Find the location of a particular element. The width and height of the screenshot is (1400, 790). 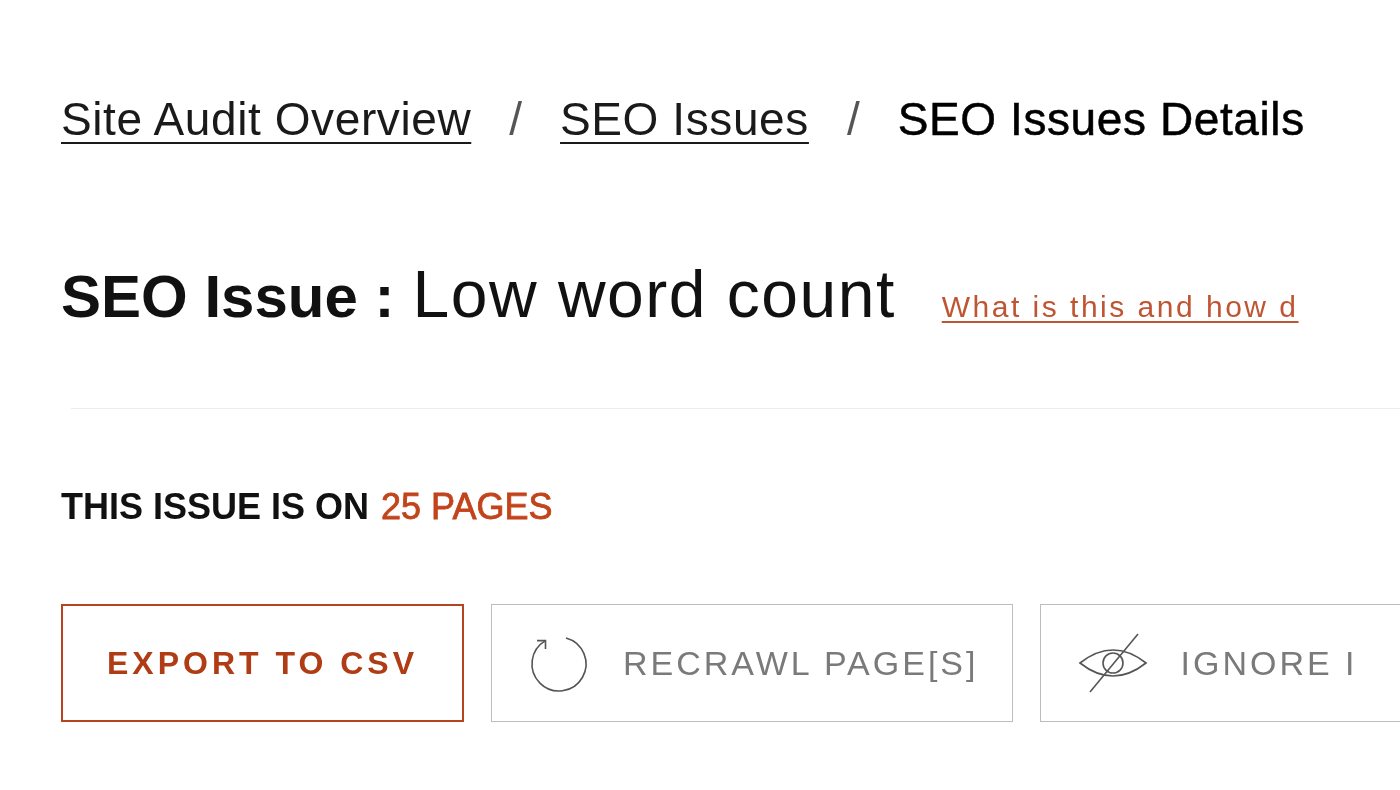

issue-title: Low word count is located at coordinates (654, 294).